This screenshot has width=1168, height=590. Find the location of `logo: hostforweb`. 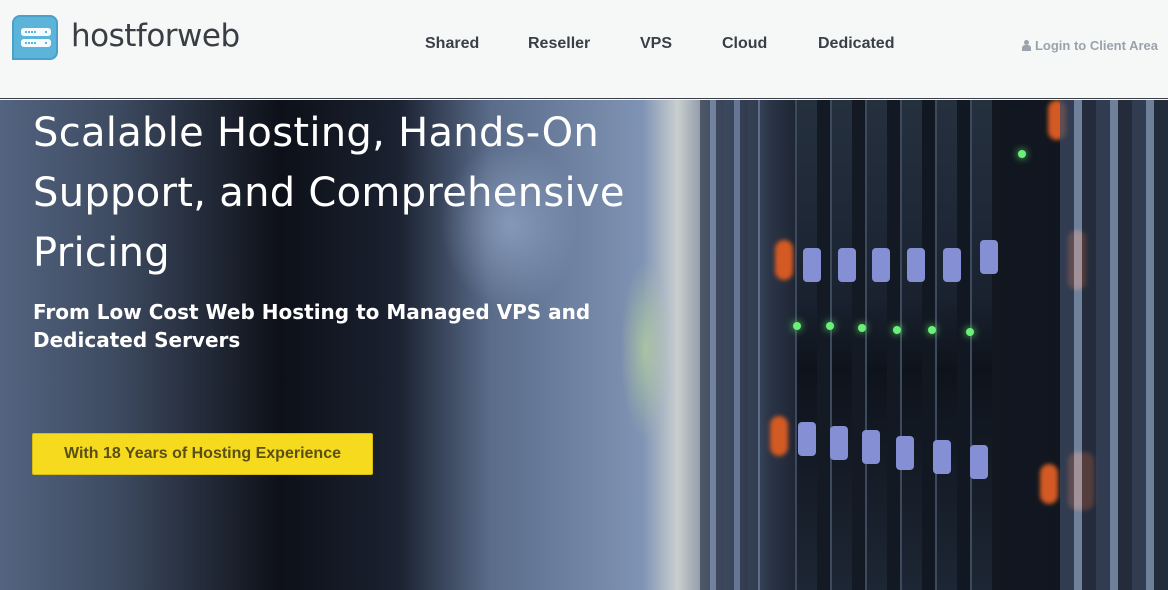

logo: hostforweb is located at coordinates (126, 37).